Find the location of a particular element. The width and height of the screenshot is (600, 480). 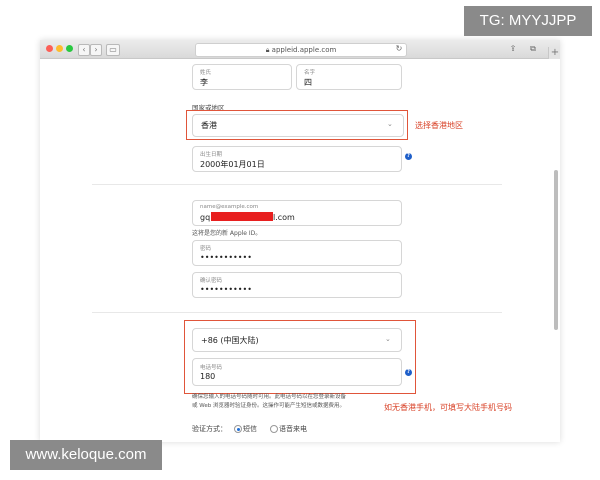

confirm-password-value: ••••••••••• is located at coordinates (226, 289).